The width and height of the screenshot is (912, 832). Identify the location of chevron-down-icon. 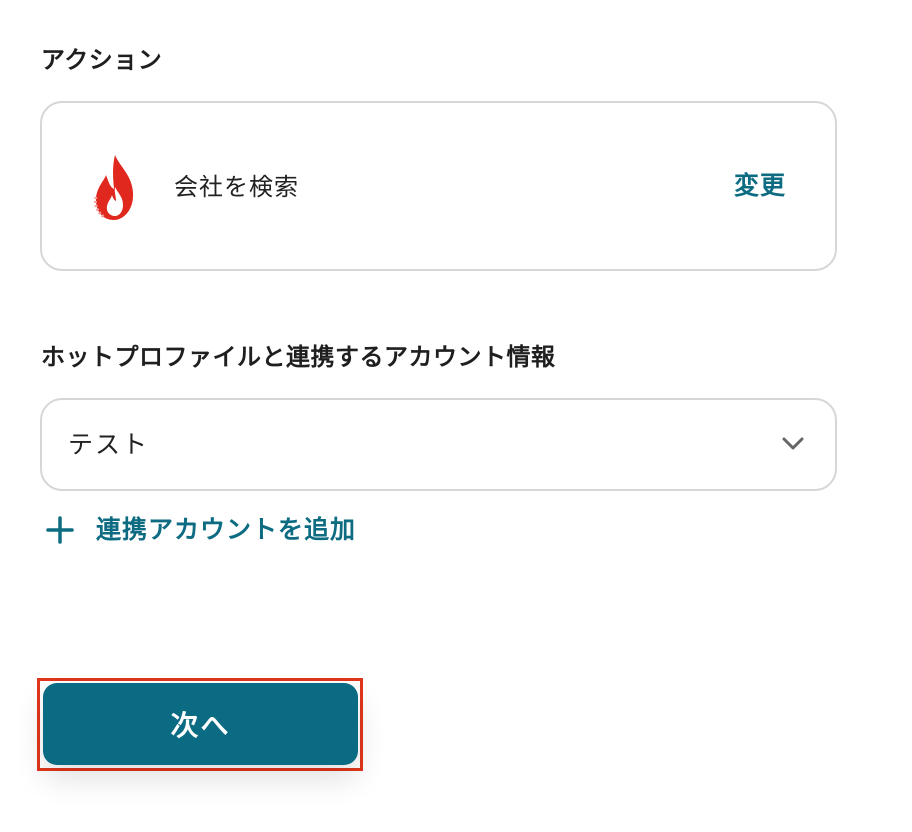
(793, 443).